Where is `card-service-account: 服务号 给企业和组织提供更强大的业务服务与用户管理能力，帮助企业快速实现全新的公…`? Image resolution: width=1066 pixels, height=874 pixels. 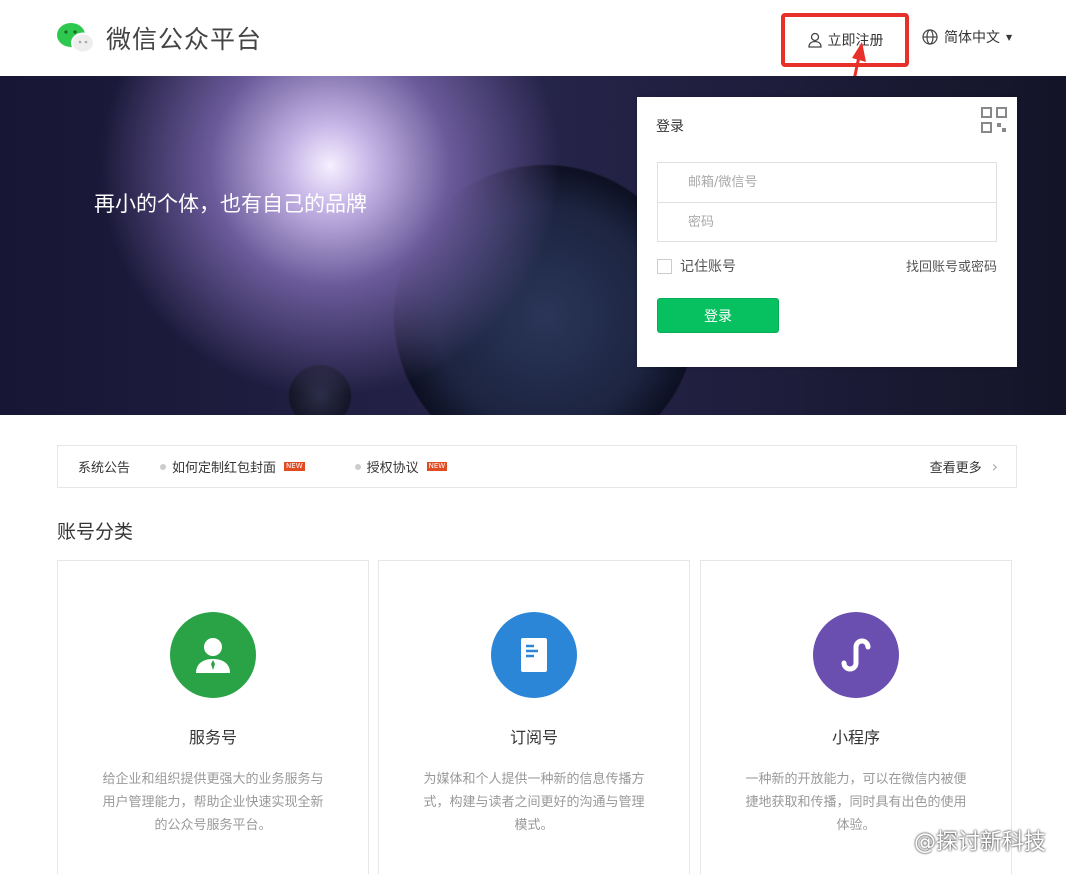 card-service-account: 服务号 给企业和组织提供更强大的业务服务与用户管理能力，帮助企业快速实现全新的公… is located at coordinates (213, 717).